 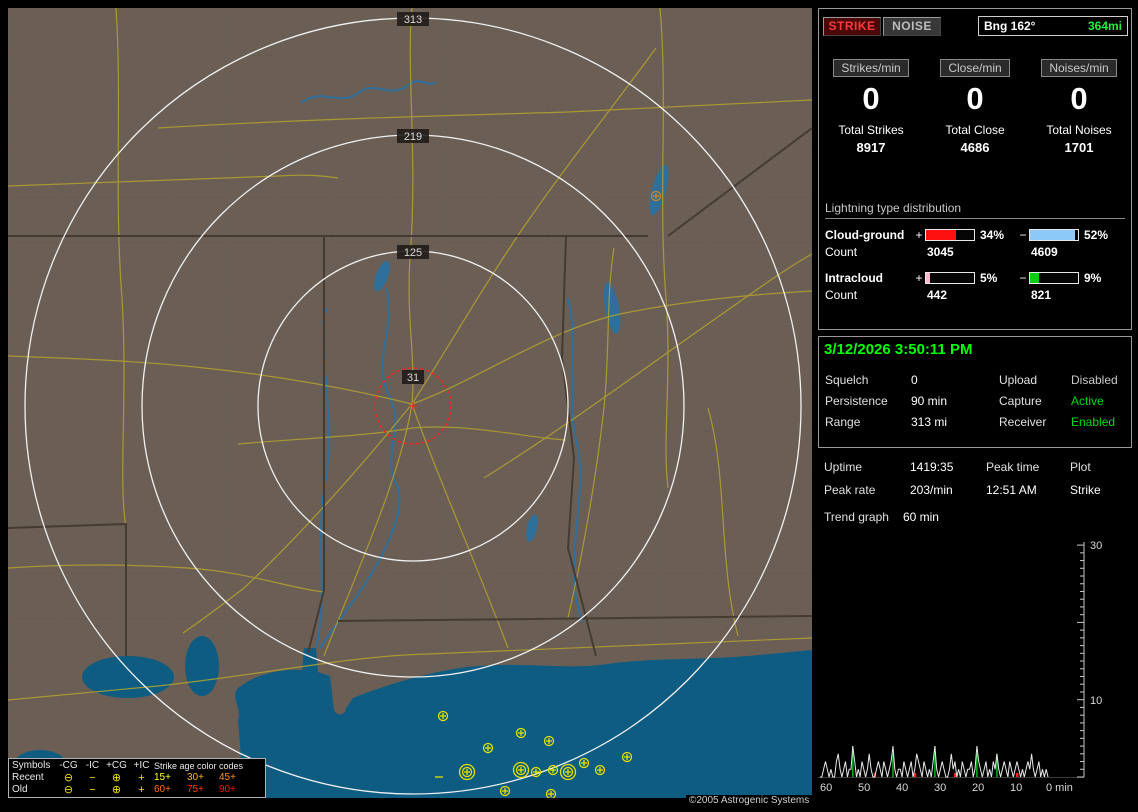 What do you see at coordinates (975, 68) in the screenshot?
I see `close-per-min-label: Close/min` at bounding box center [975, 68].